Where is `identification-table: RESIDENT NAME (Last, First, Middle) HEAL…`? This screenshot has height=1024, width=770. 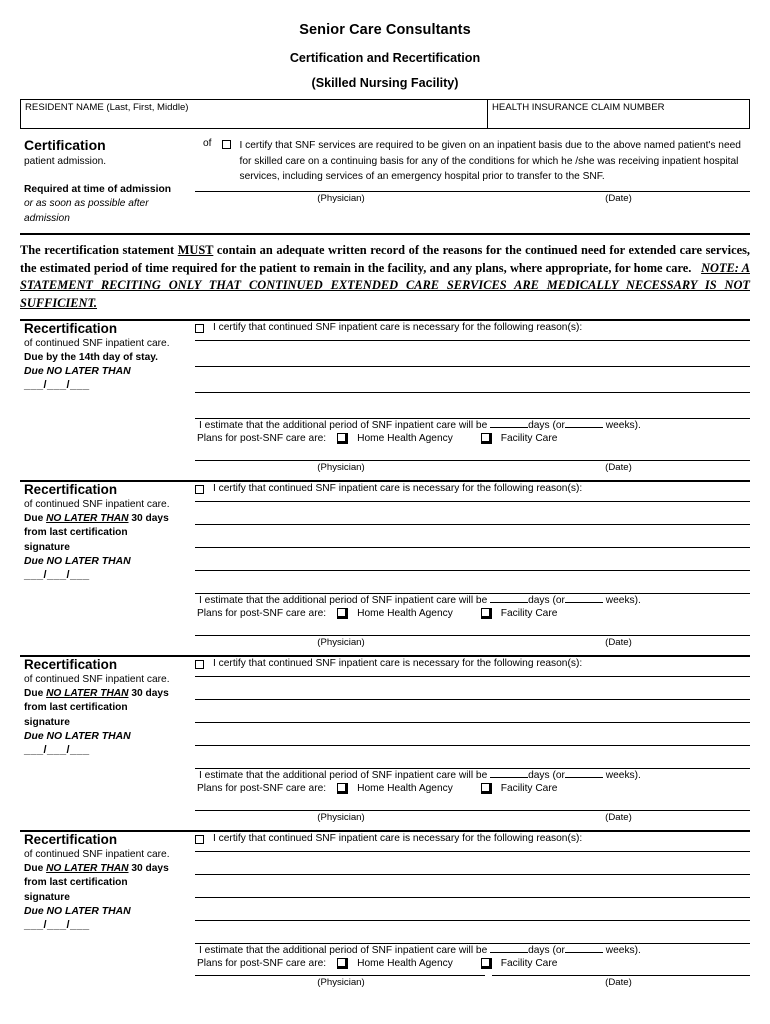
identification-table: RESIDENT NAME (Last, First, Middle) HEAL… is located at coordinates (385, 114).